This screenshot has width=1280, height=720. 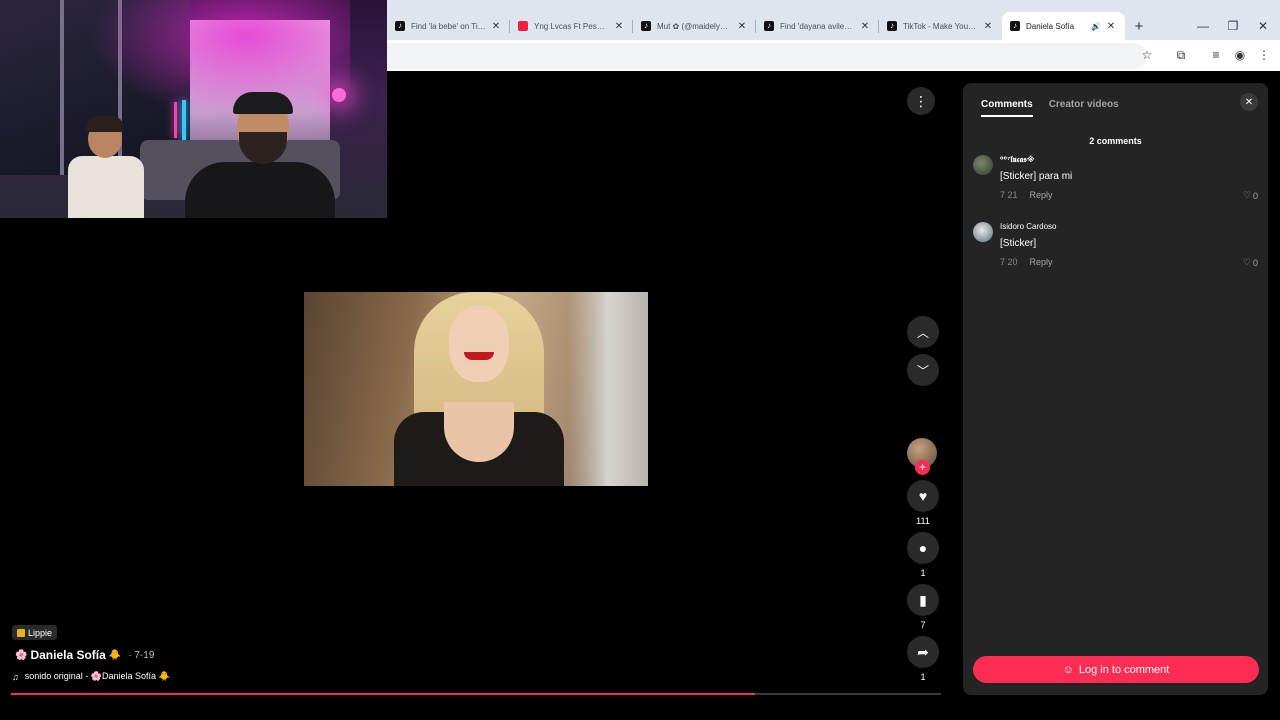 What do you see at coordinates (1216, 55) in the screenshot?
I see `media-control-icon: ≡` at bounding box center [1216, 55].